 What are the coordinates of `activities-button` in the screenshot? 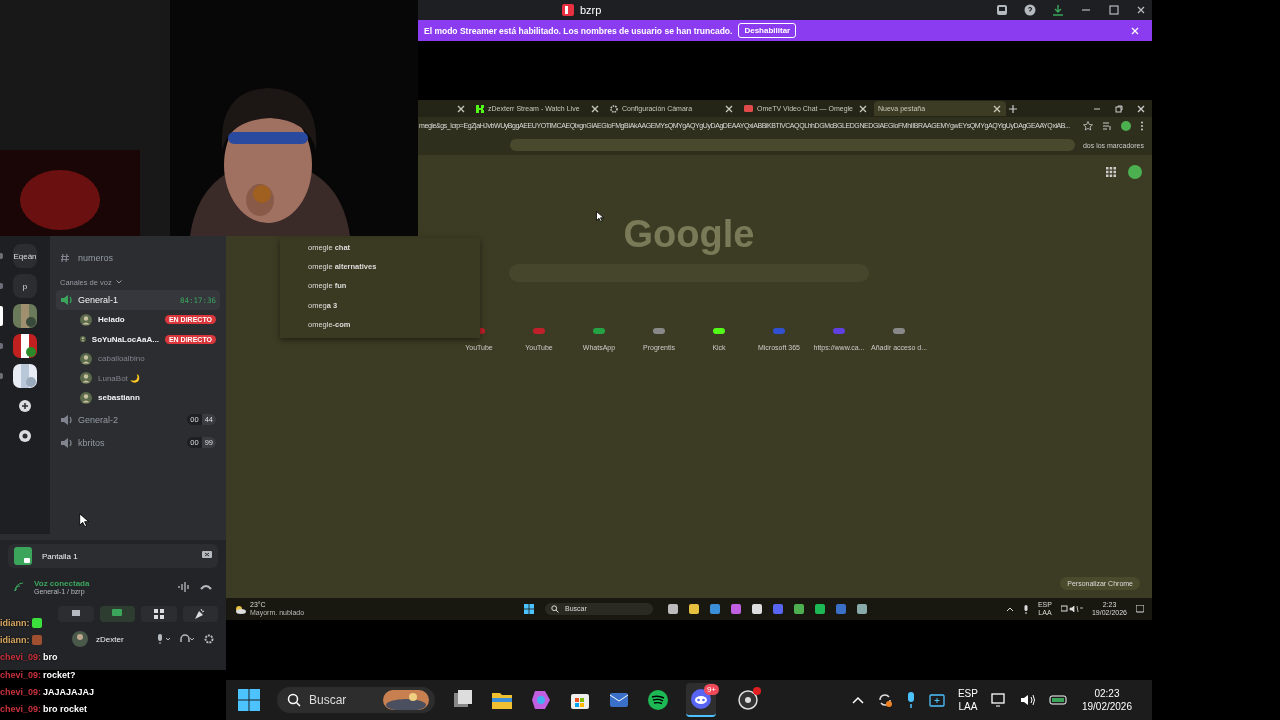 It's located at (159, 614).